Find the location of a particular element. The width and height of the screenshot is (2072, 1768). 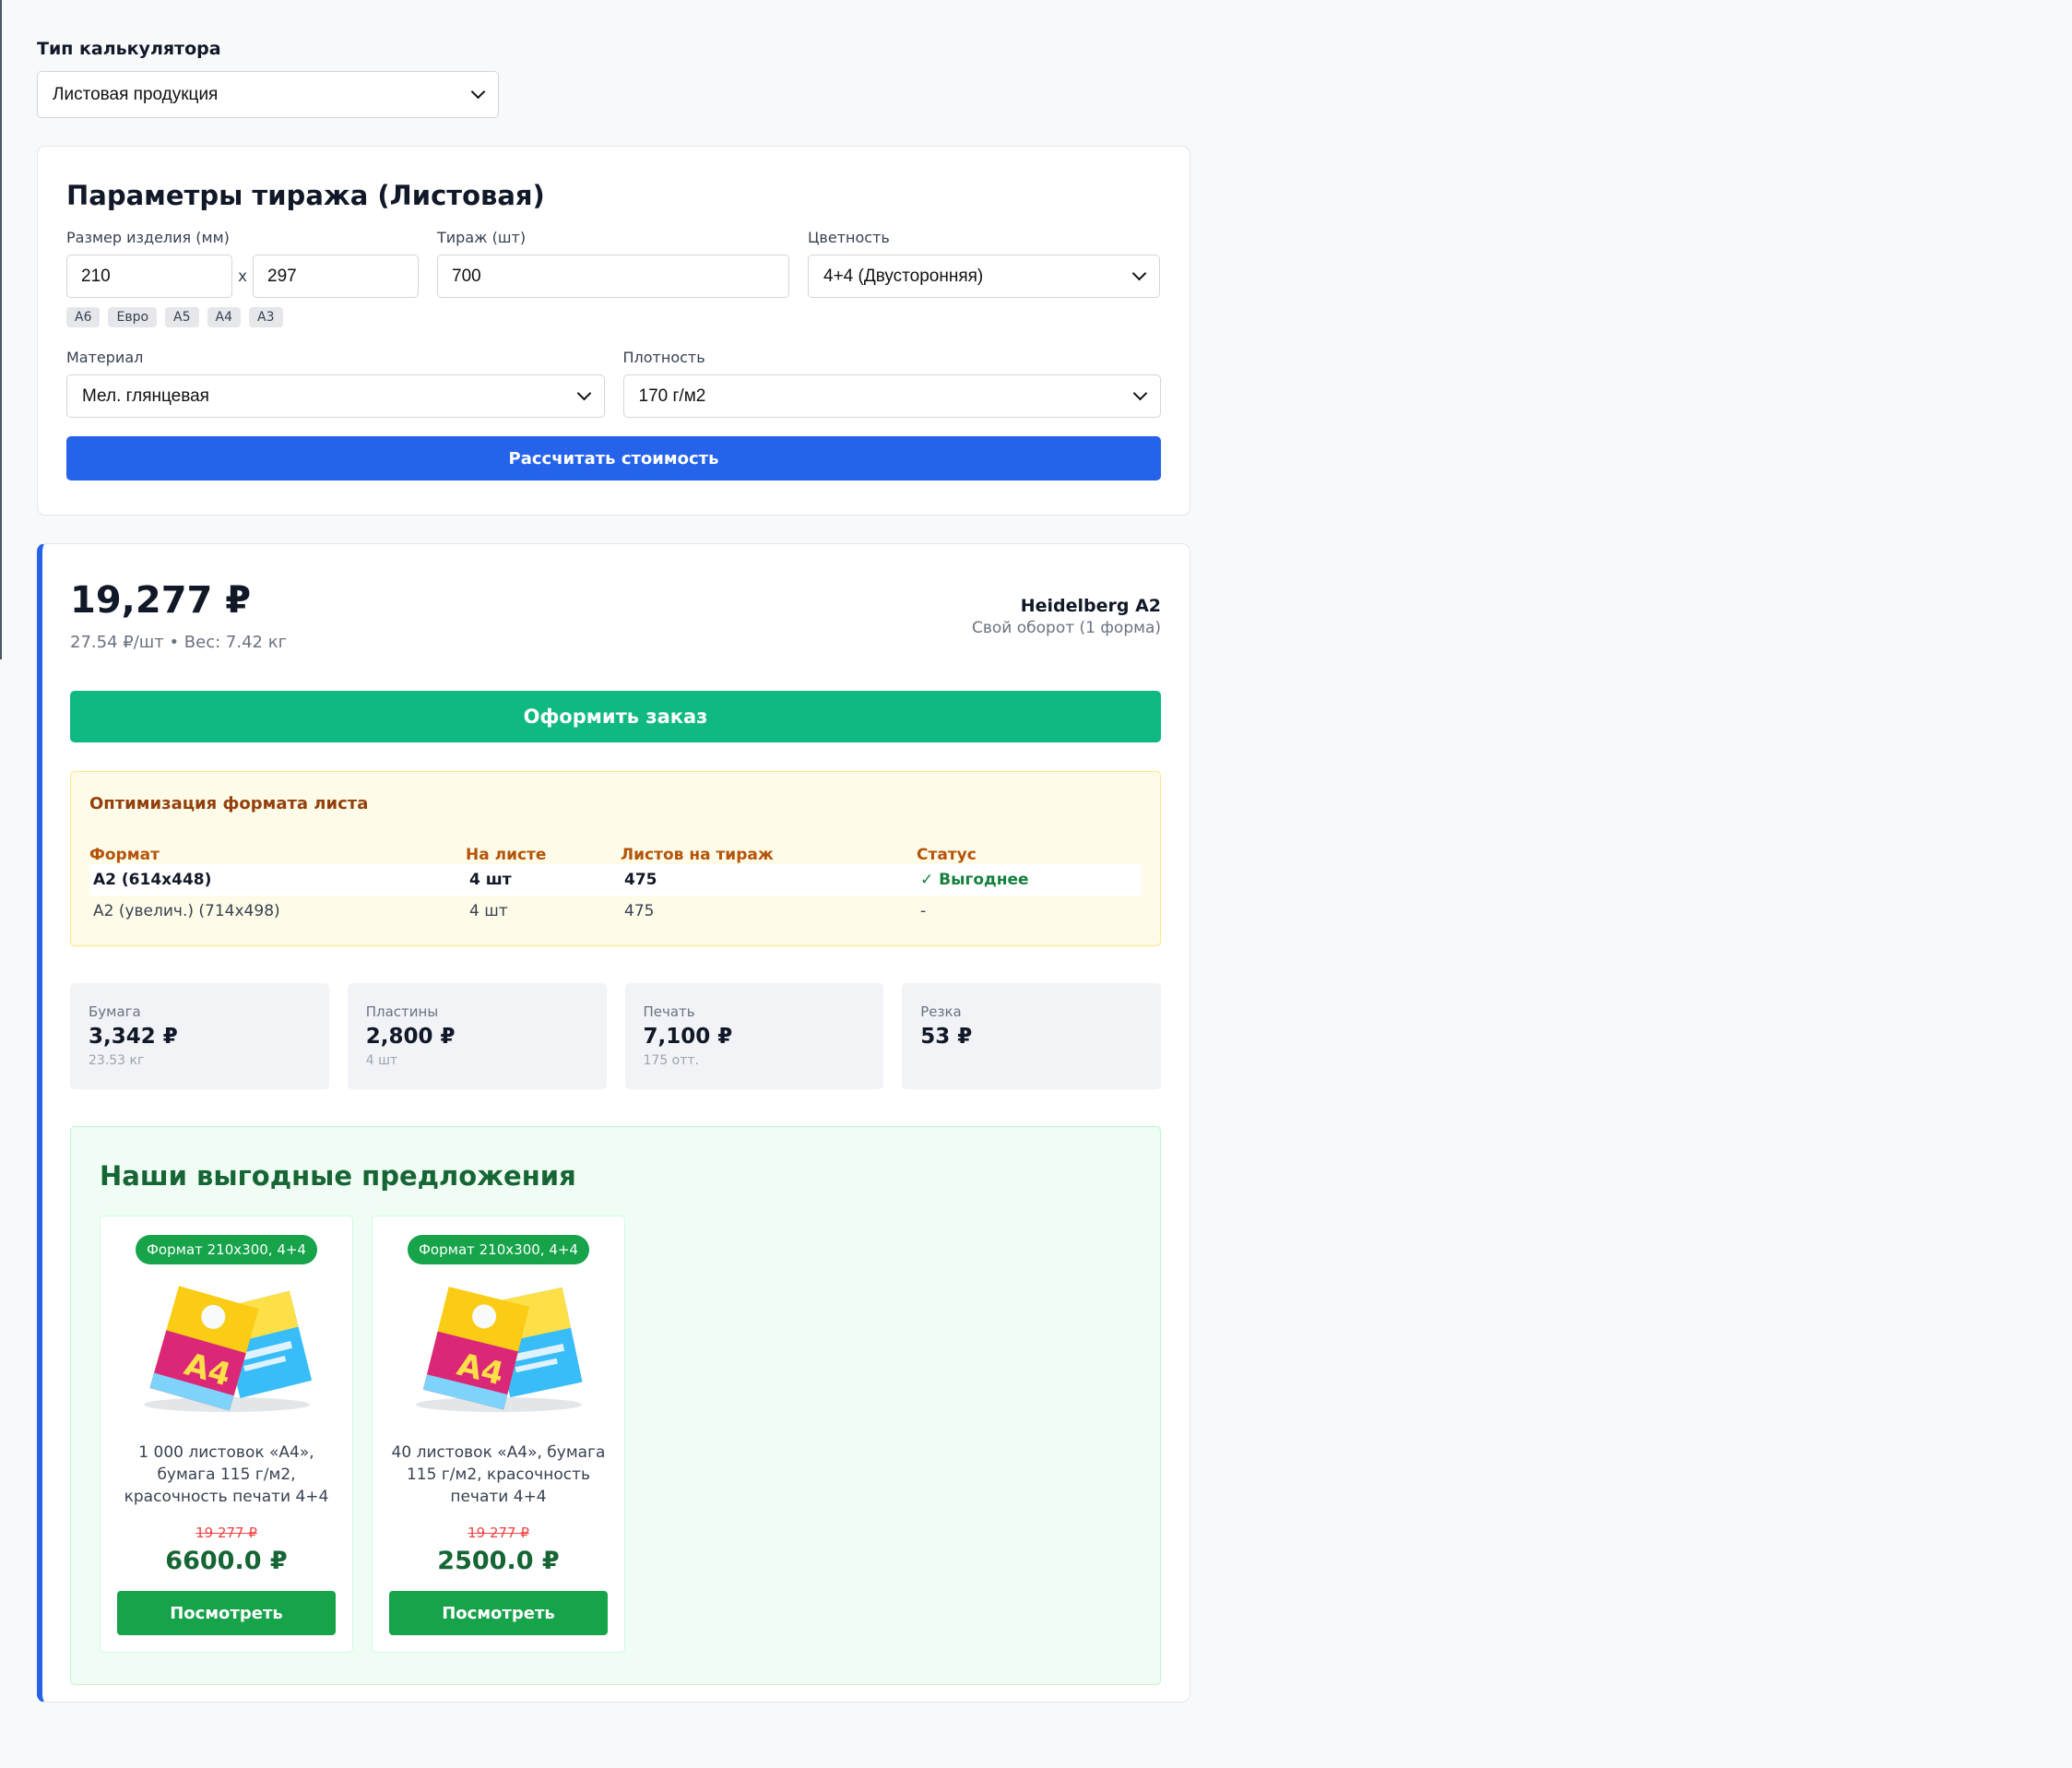

machine-name: Heidelberg A2 is located at coordinates (1090, 606).